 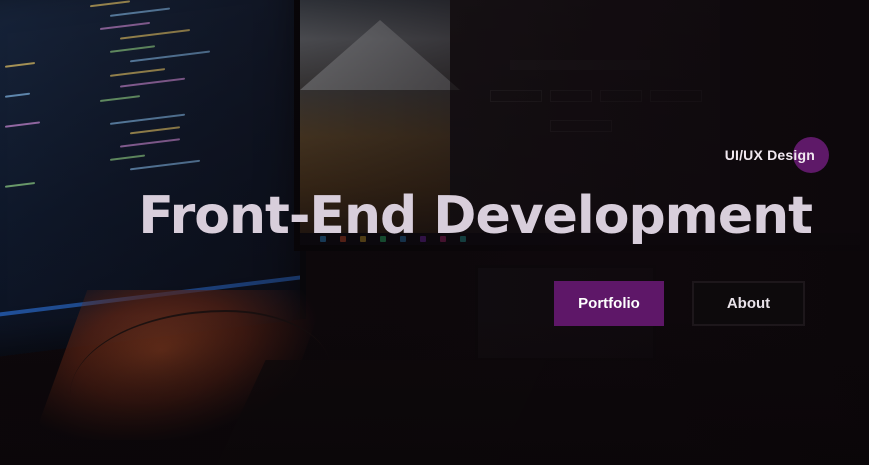 What do you see at coordinates (609, 303) in the screenshot?
I see `portfolio-button: Portfolio` at bounding box center [609, 303].